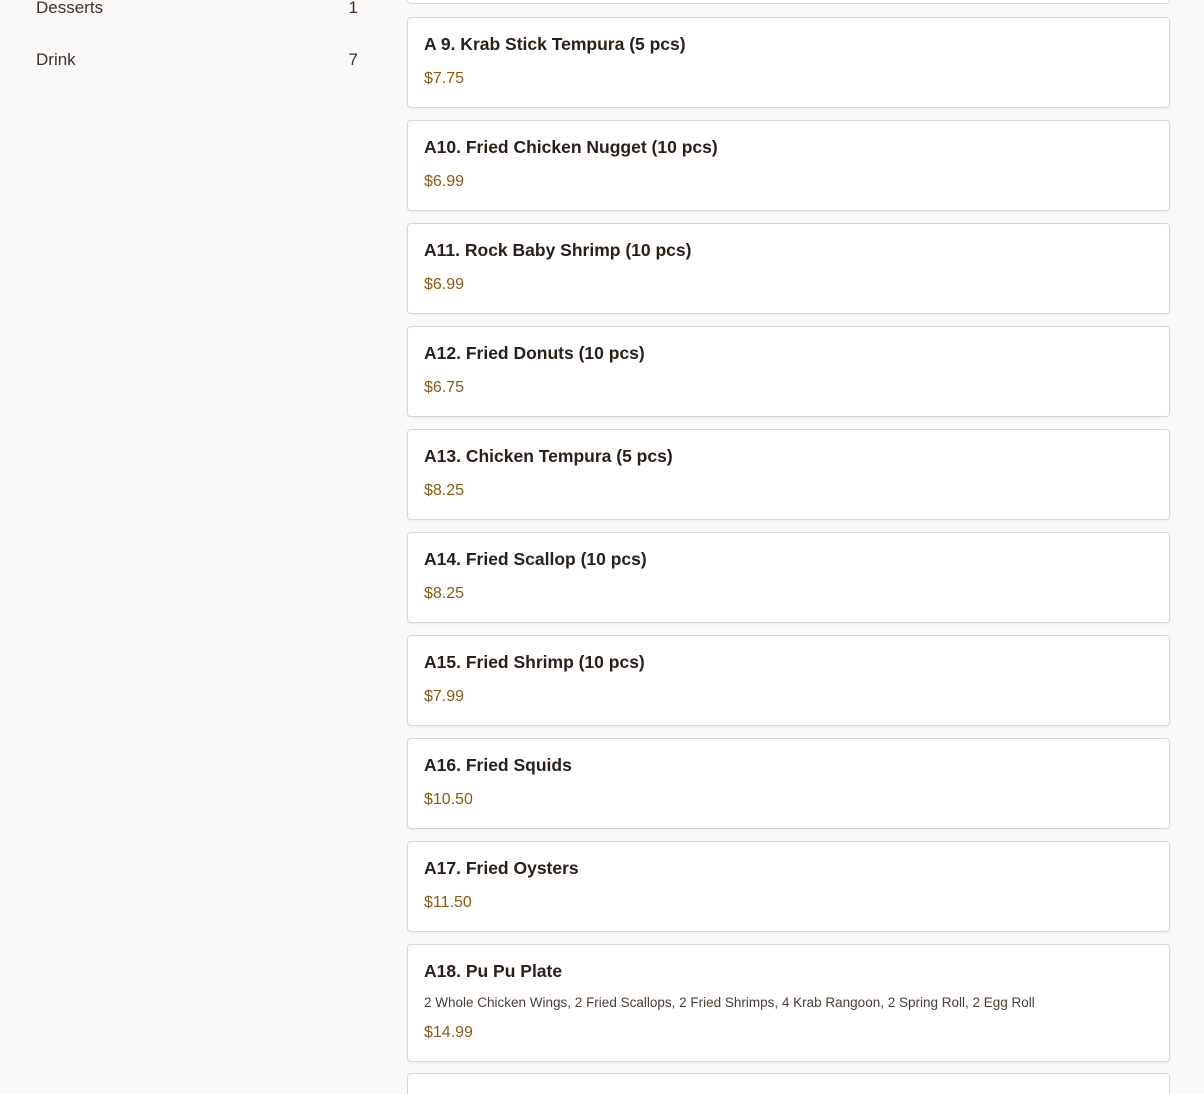  Describe the element at coordinates (448, 1032) in the screenshot. I see `menu-item-price: $14.99` at that location.